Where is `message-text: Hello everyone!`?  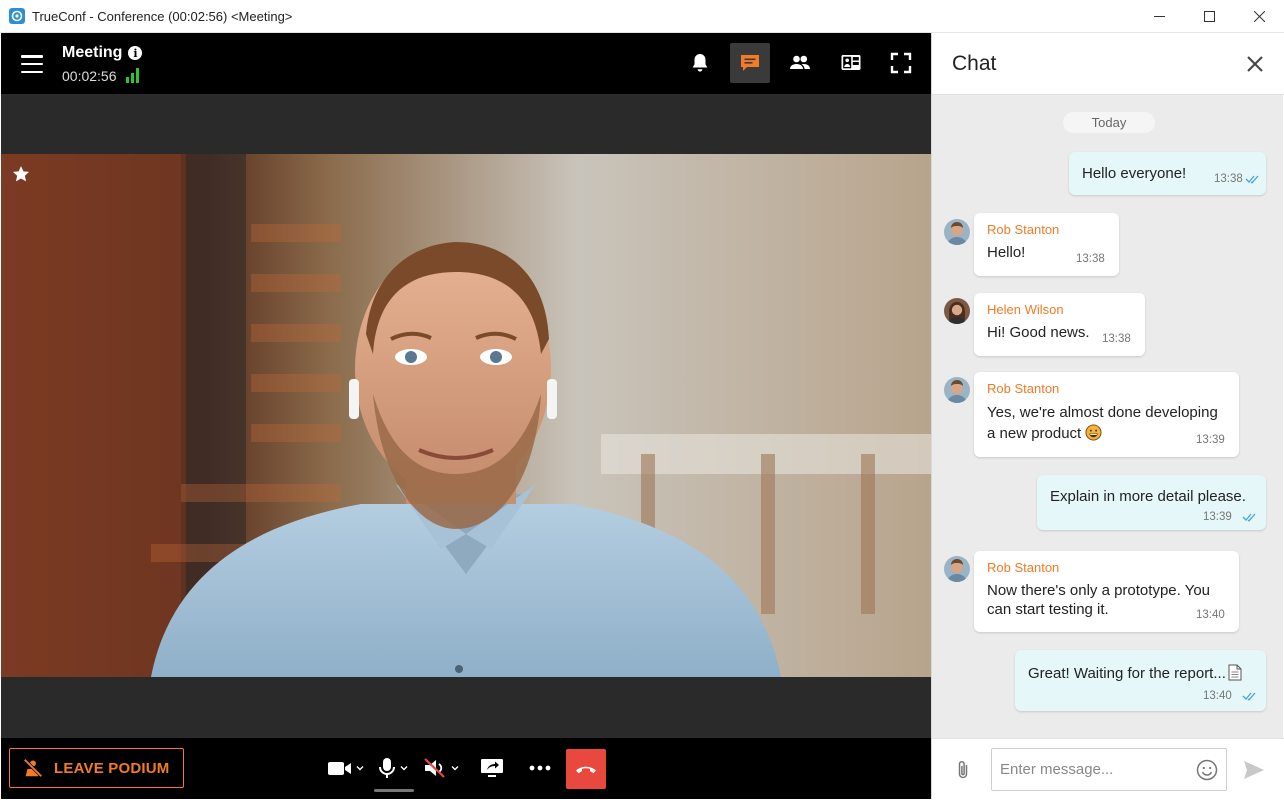
message-text: Hello everyone! is located at coordinates (1134, 173).